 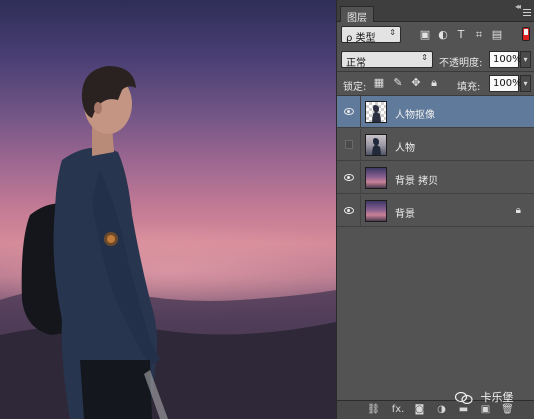 What do you see at coordinates (441, 410) in the screenshot?
I see `adjustment-icon: ◑` at bounding box center [441, 410].